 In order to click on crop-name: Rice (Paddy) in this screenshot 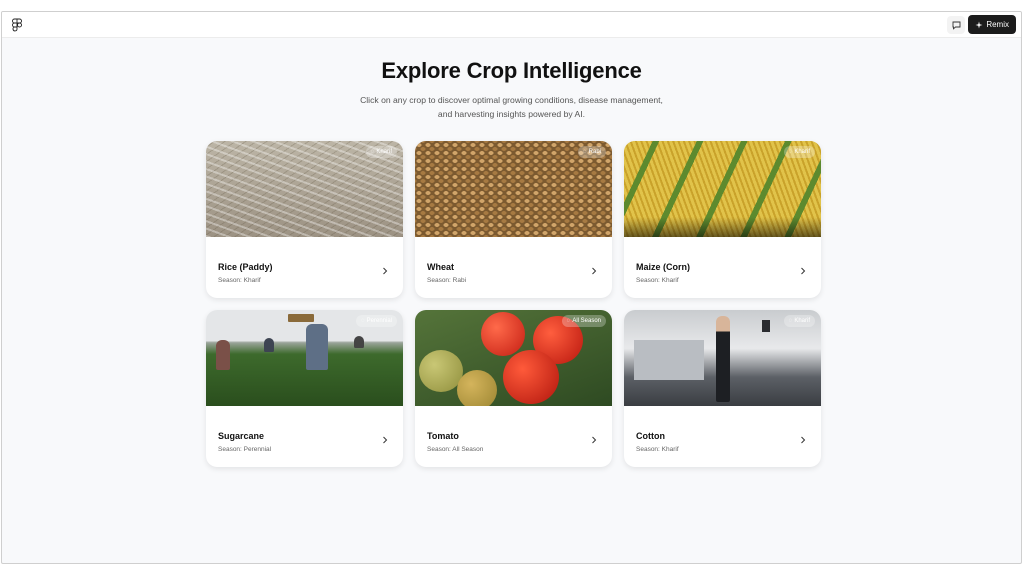, I will do `click(245, 267)`.